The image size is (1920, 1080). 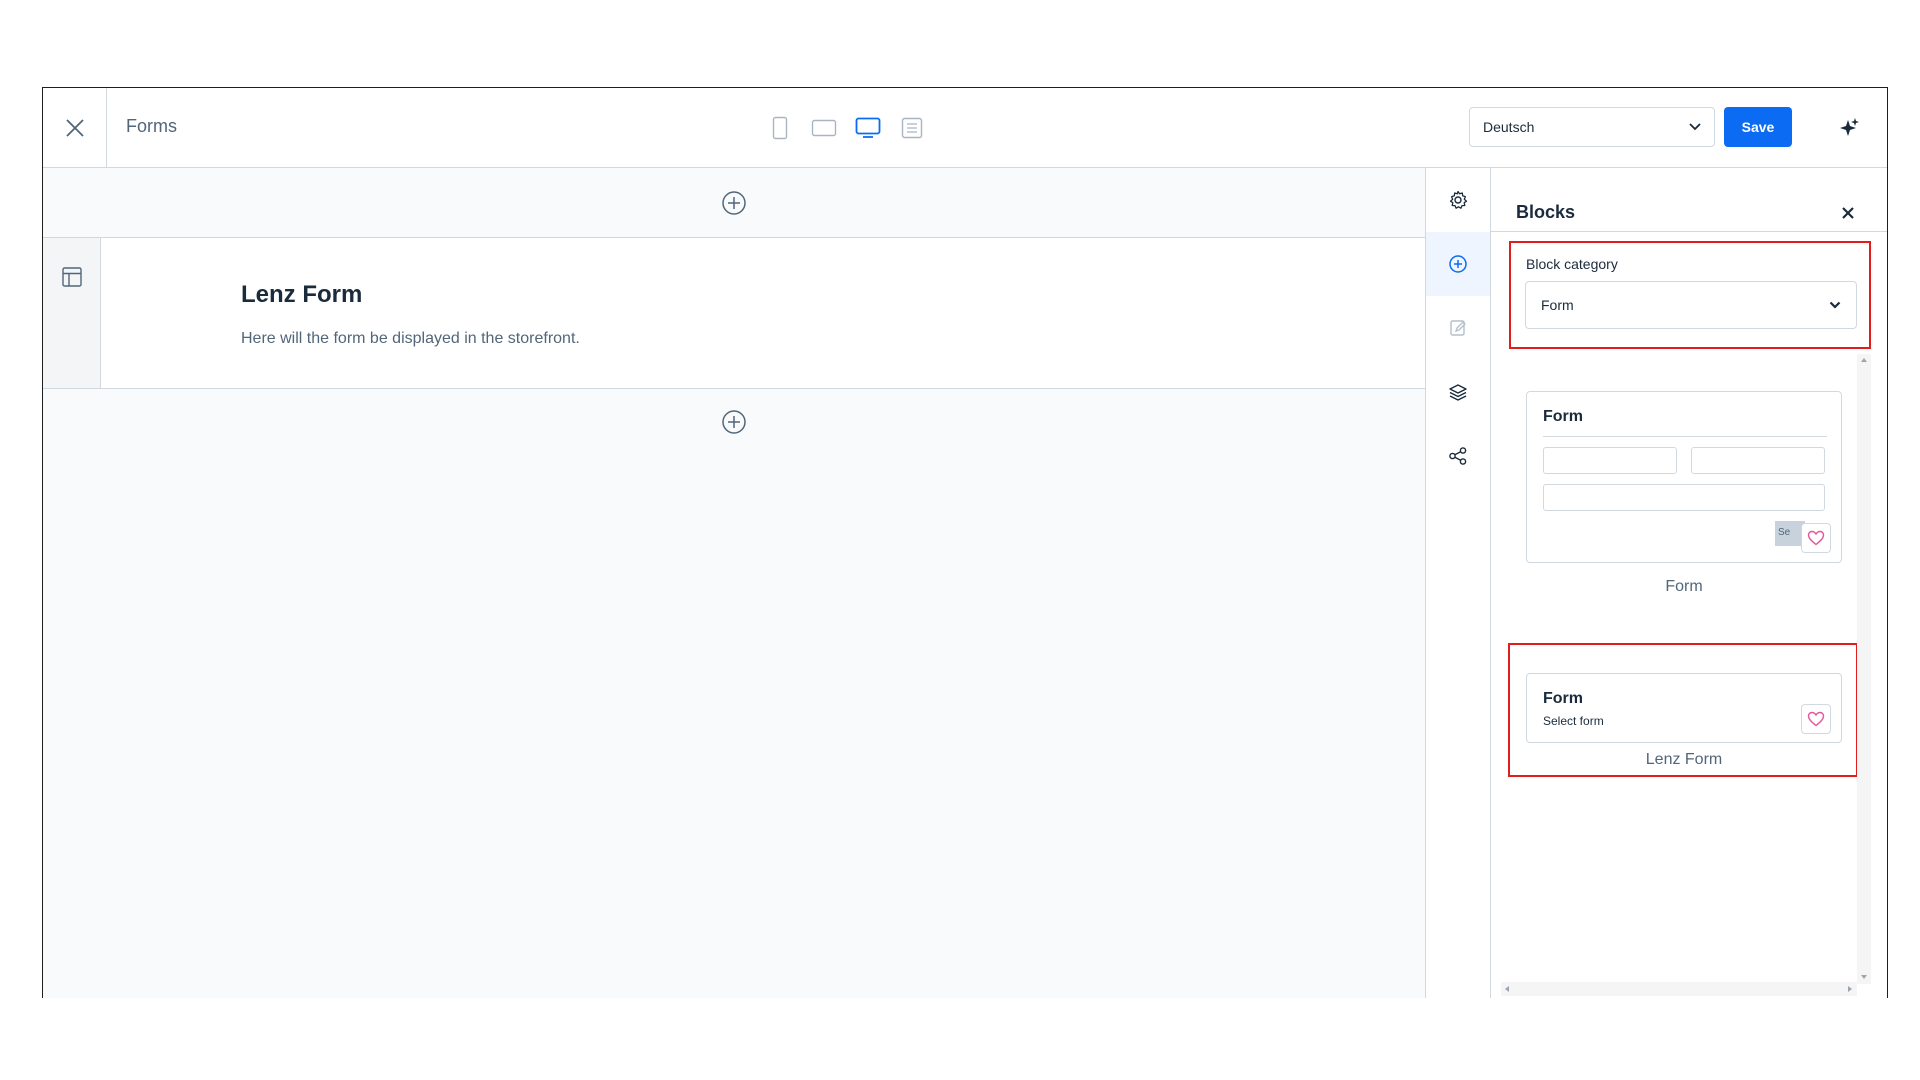 I want to click on device-mobile-button, so click(x=780, y=128).